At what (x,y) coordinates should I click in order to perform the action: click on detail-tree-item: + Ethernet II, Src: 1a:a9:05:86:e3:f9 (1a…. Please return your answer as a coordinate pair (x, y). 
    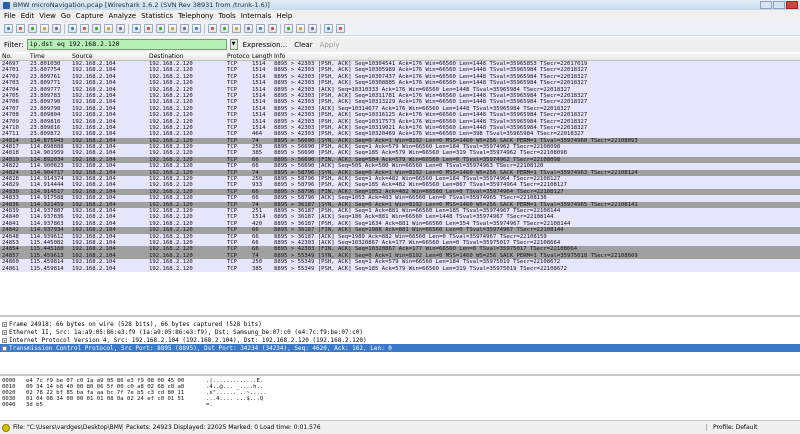
    Looking at the image, I should click on (400, 332).